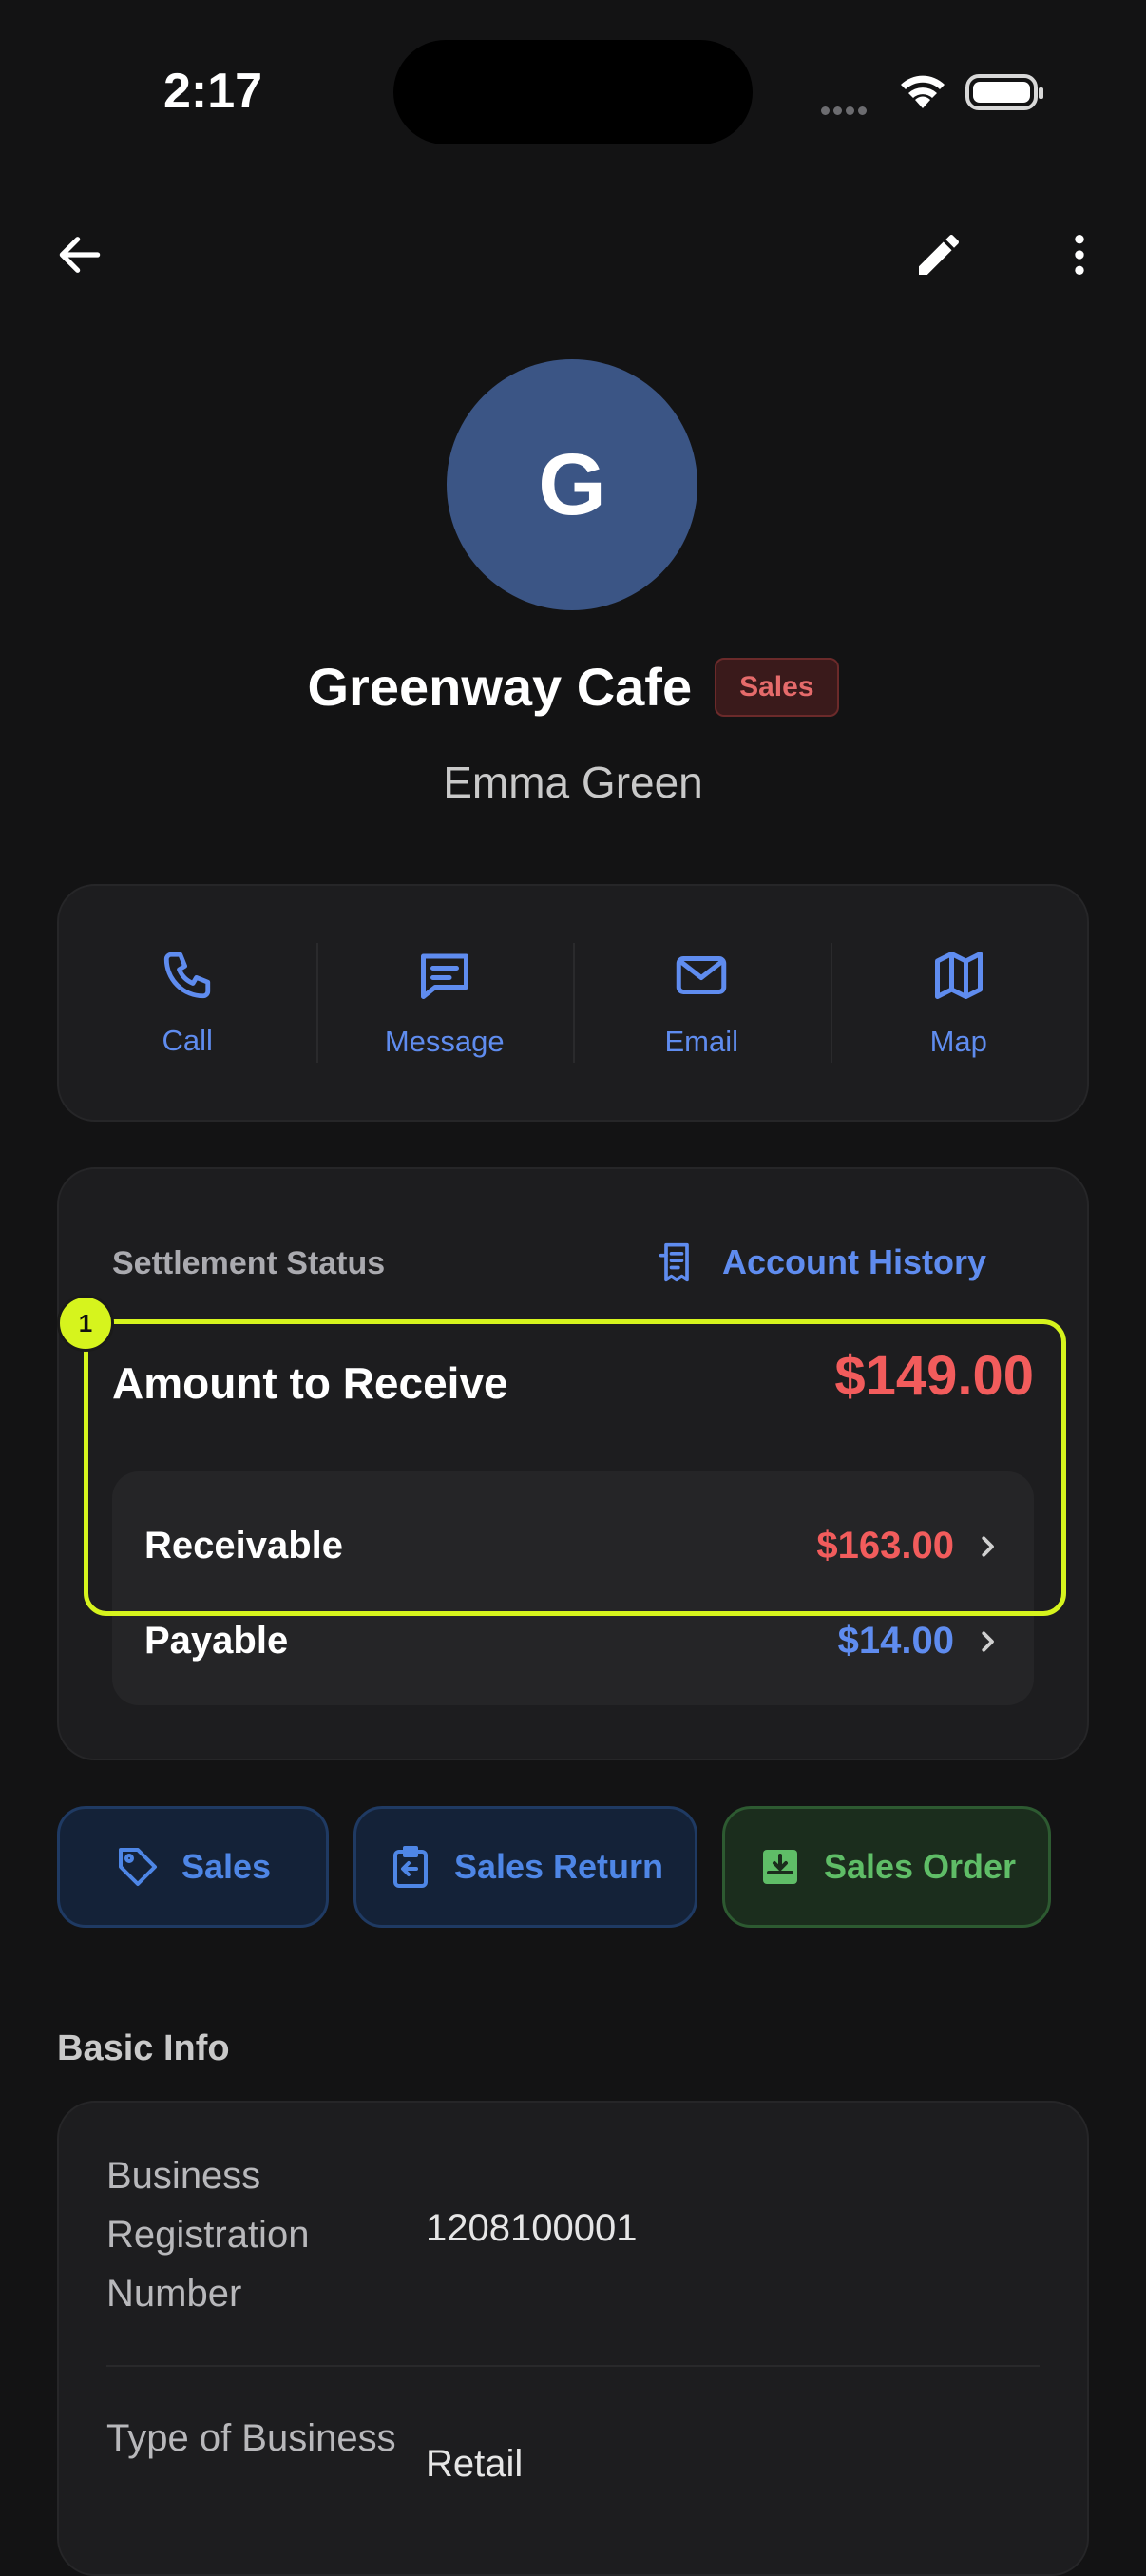 This screenshot has width=1146, height=2576. What do you see at coordinates (988, 1641) in the screenshot?
I see `chevron-right-icon` at bounding box center [988, 1641].